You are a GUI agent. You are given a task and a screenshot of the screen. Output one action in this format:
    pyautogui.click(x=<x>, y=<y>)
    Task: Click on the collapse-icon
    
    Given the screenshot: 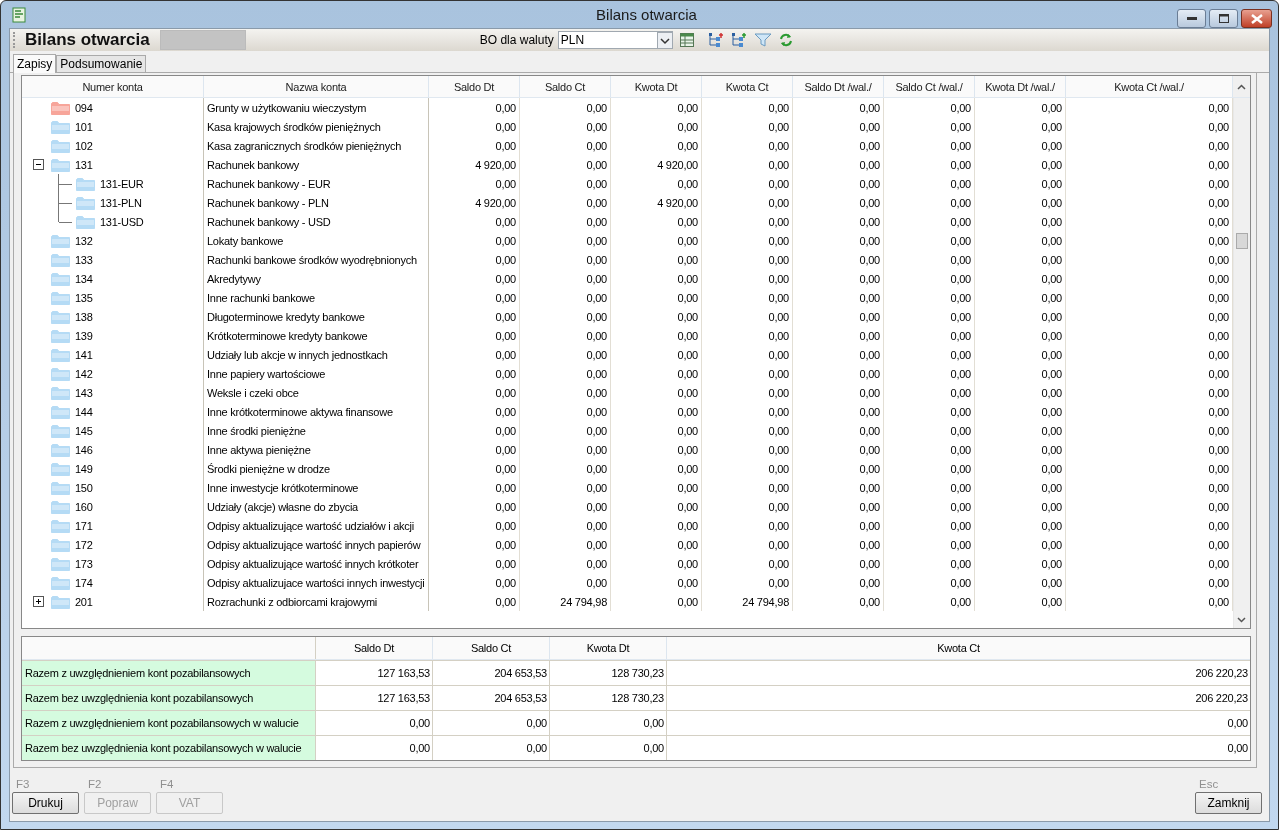 What is the action you would take?
    pyautogui.click(x=38, y=164)
    